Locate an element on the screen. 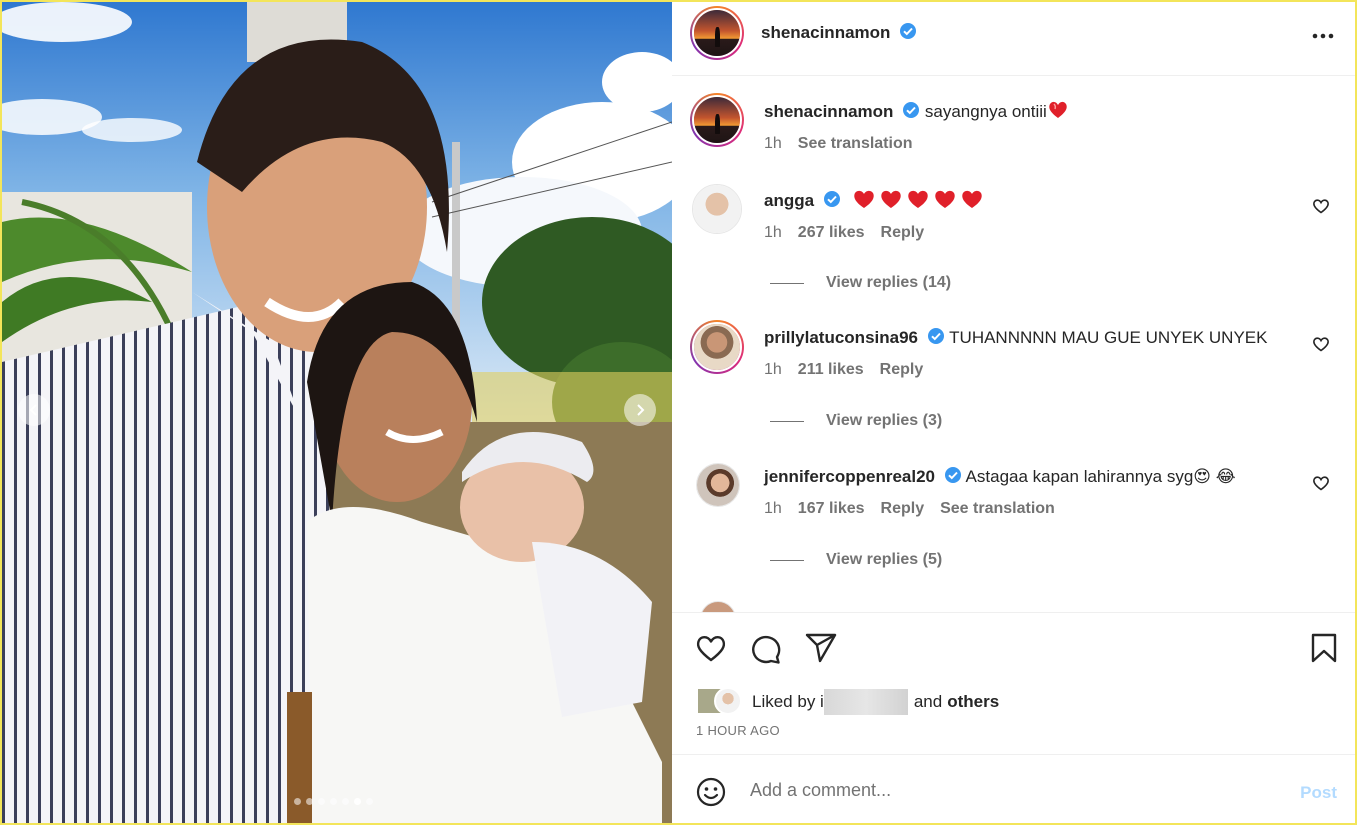 The image size is (1357, 825). liker-avatar is located at coordinates (728, 701).